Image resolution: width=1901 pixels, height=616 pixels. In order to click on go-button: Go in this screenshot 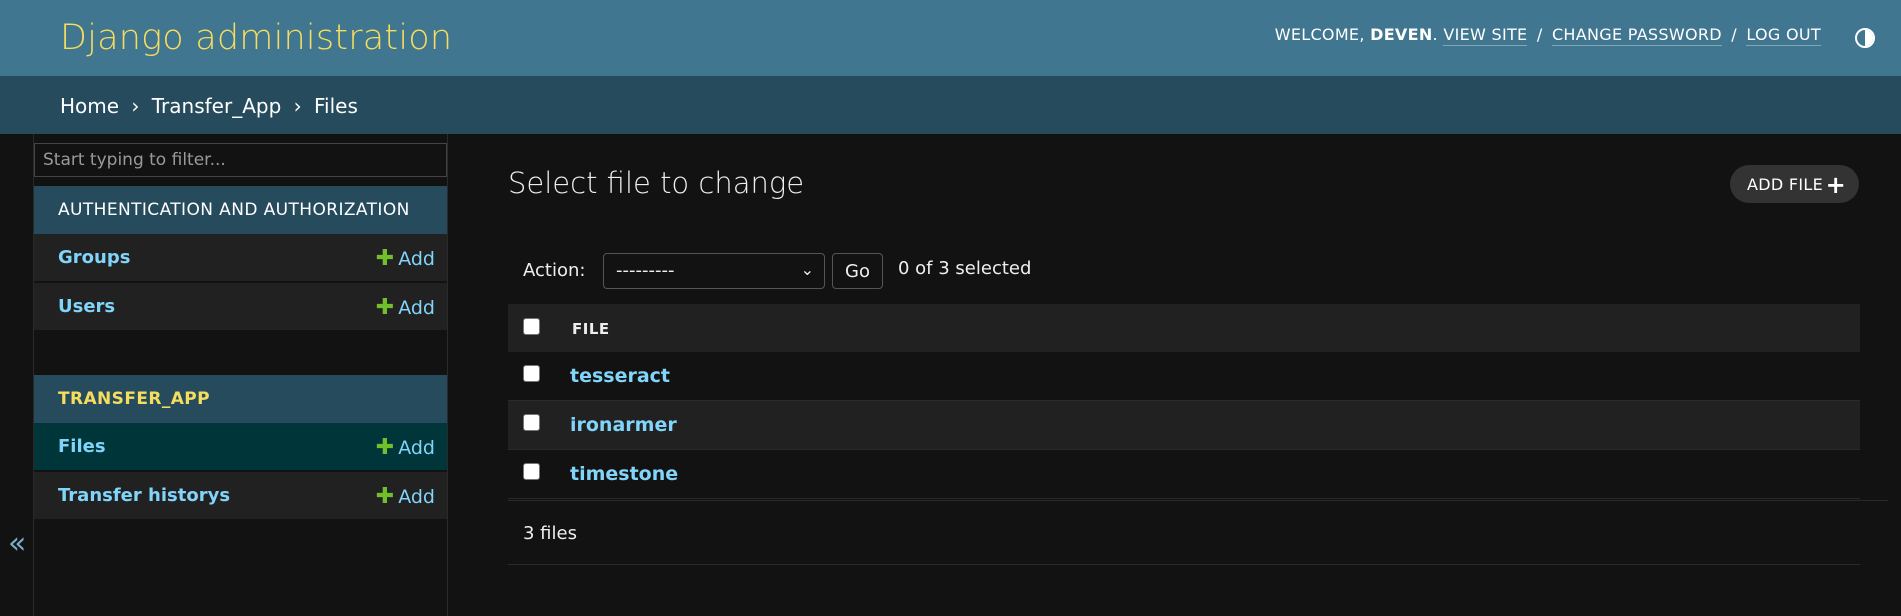, I will do `click(857, 271)`.